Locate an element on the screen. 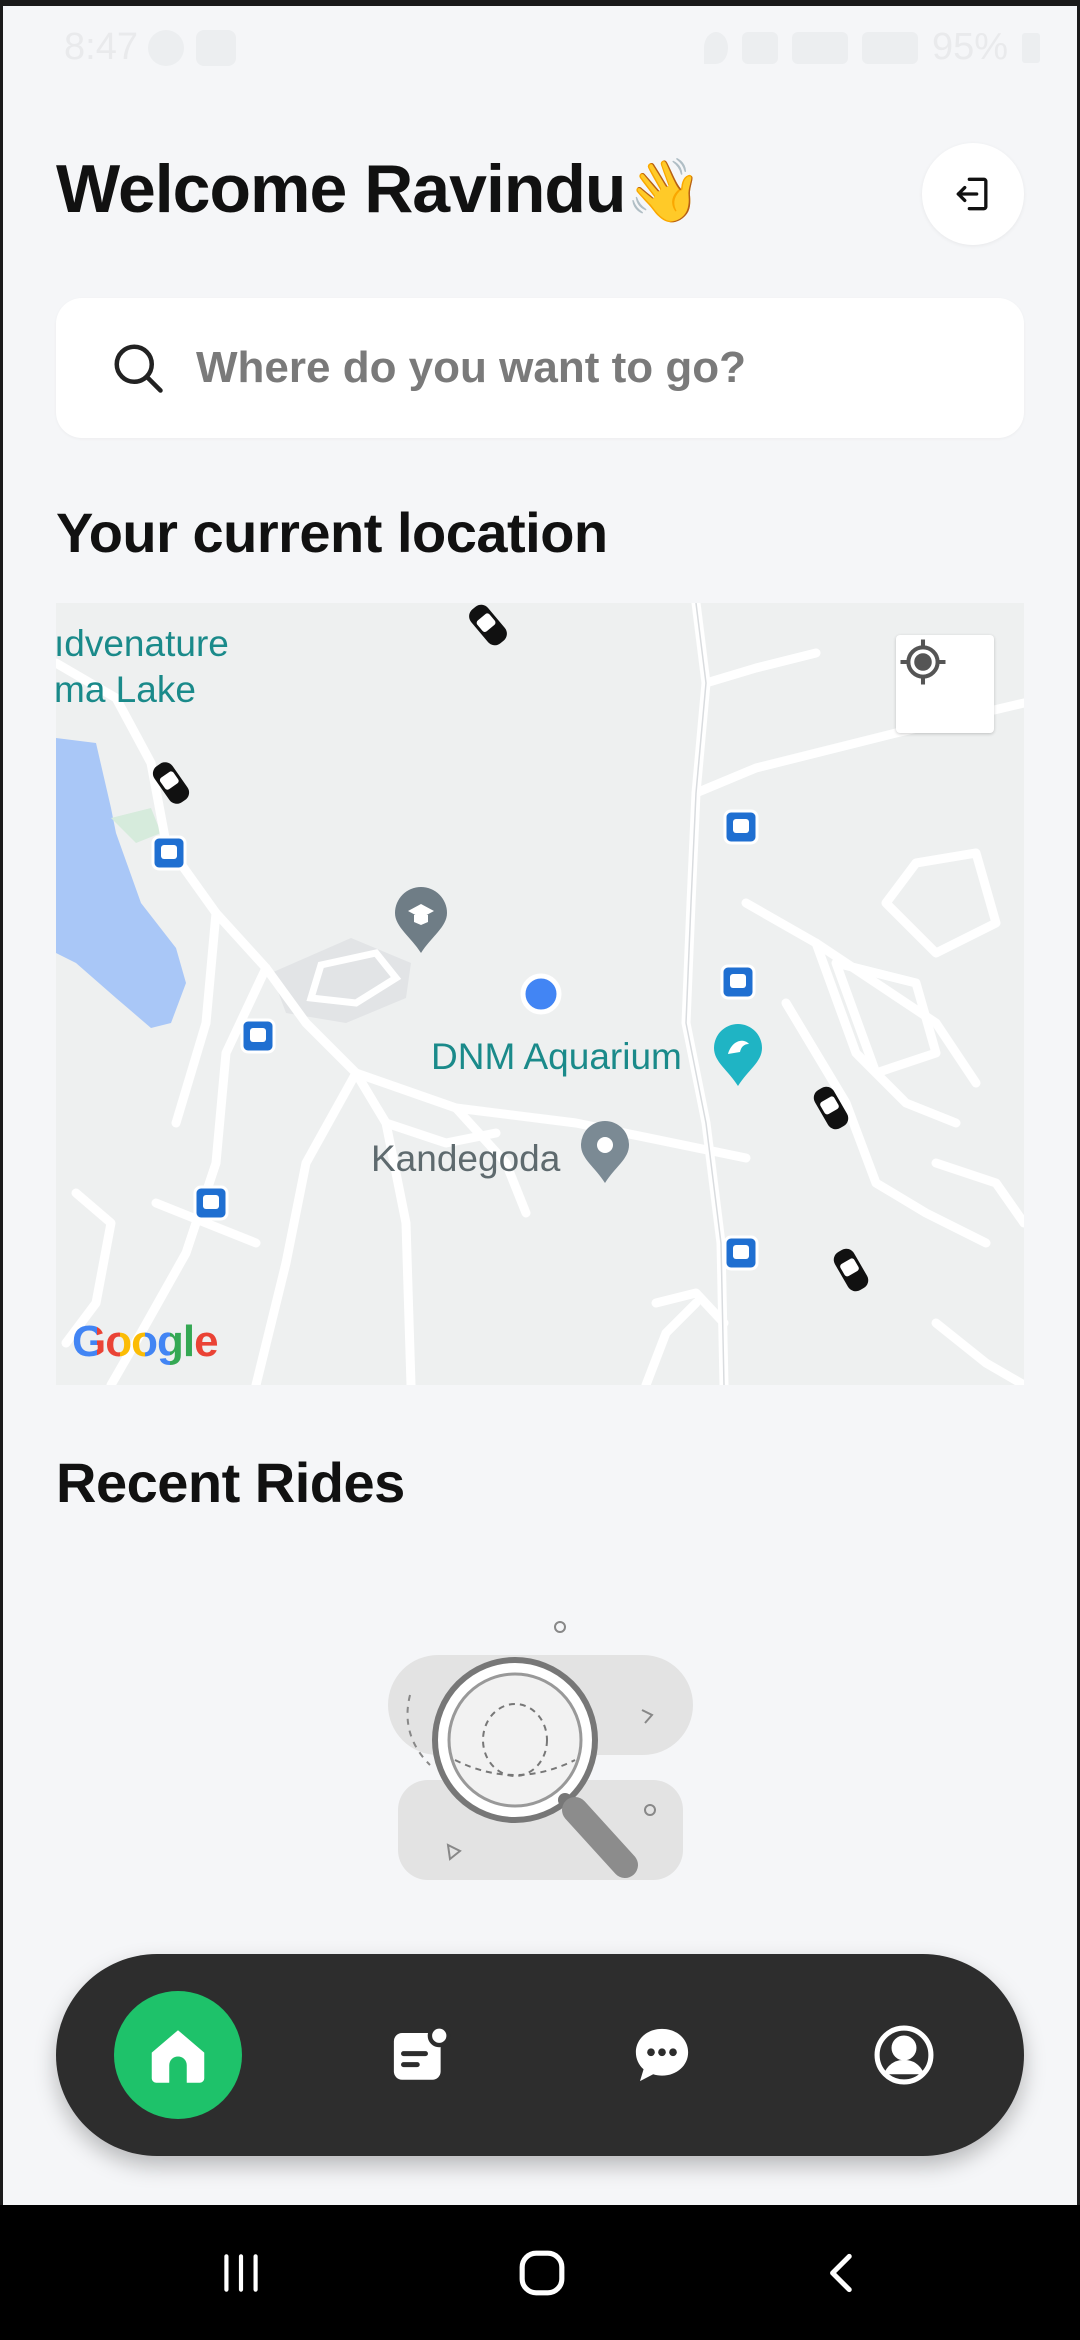 The width and height of the screenshot is (1080, 2340). current-location-dot is located at coordinates (541, 994).